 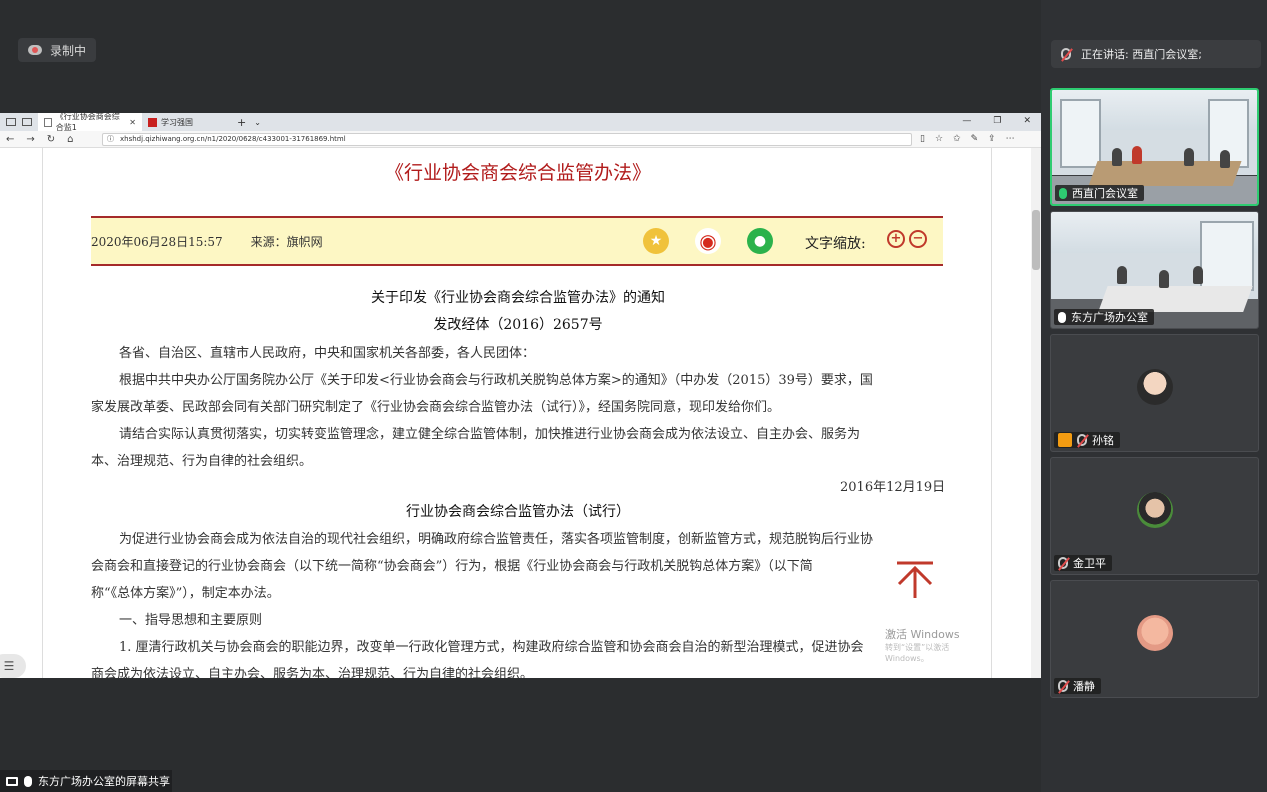 I want to click on close-icon: ✕, so click(x=1027, y=121).